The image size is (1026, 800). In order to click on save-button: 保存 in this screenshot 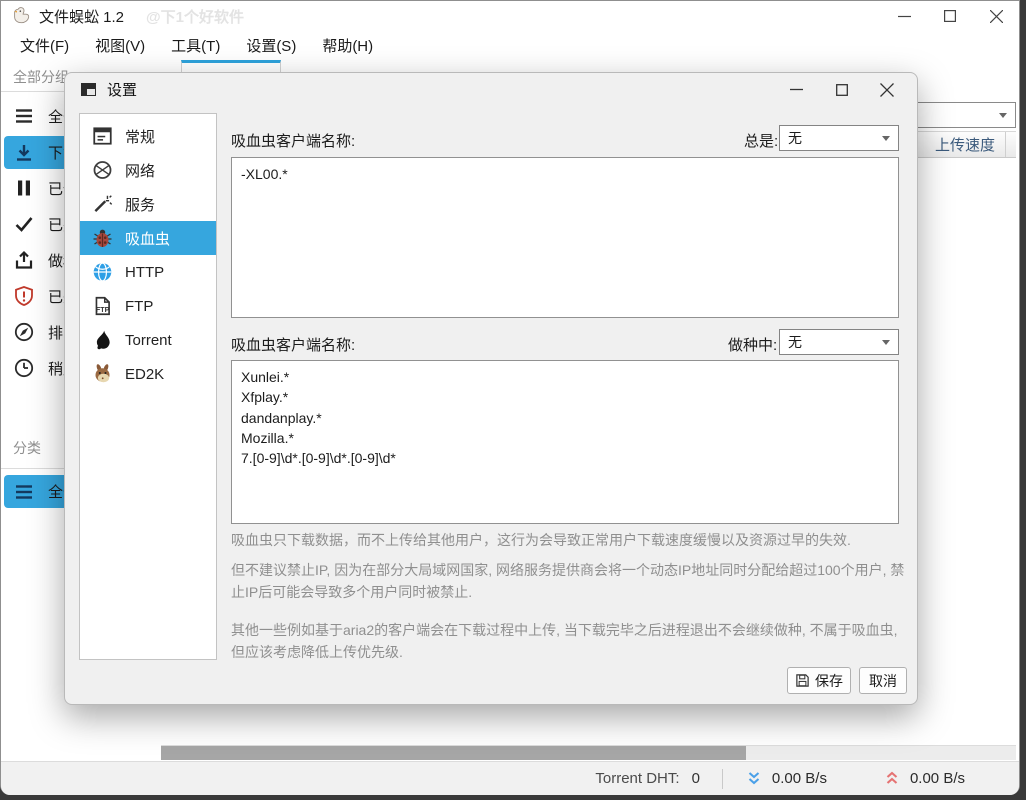, I will do `click(819, 680)`.